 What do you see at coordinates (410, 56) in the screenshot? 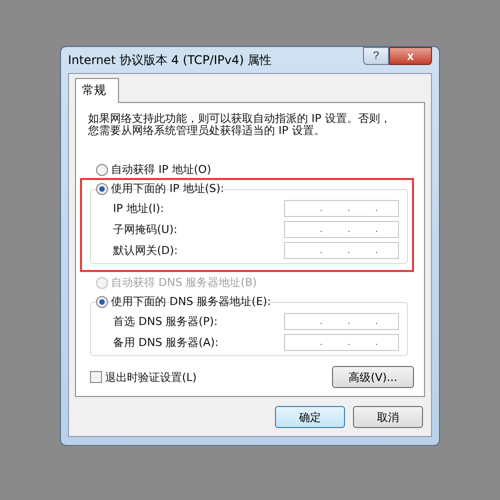
I see `close-button: x` at bounding box center [410, 56].